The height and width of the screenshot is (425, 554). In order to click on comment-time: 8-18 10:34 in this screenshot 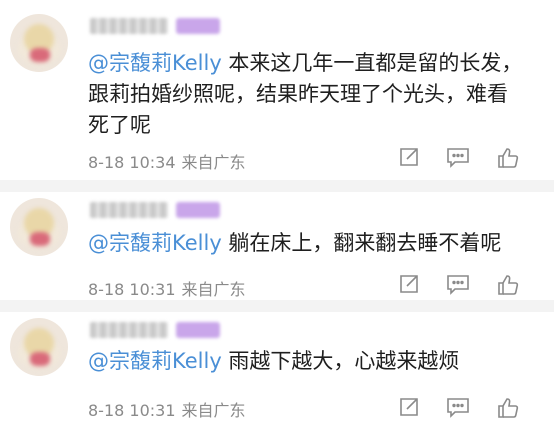, I will do `click(132, 162)`.